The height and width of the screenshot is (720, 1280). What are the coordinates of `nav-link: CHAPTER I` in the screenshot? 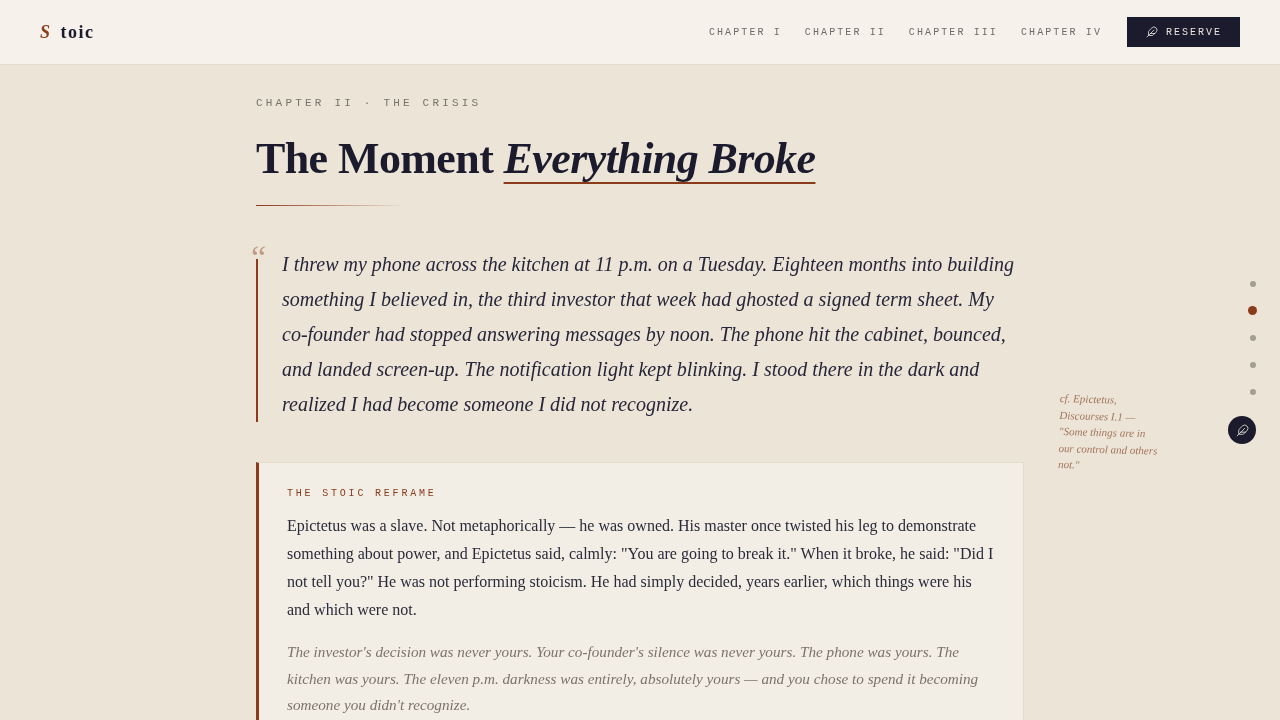 It's located at (745, 32).